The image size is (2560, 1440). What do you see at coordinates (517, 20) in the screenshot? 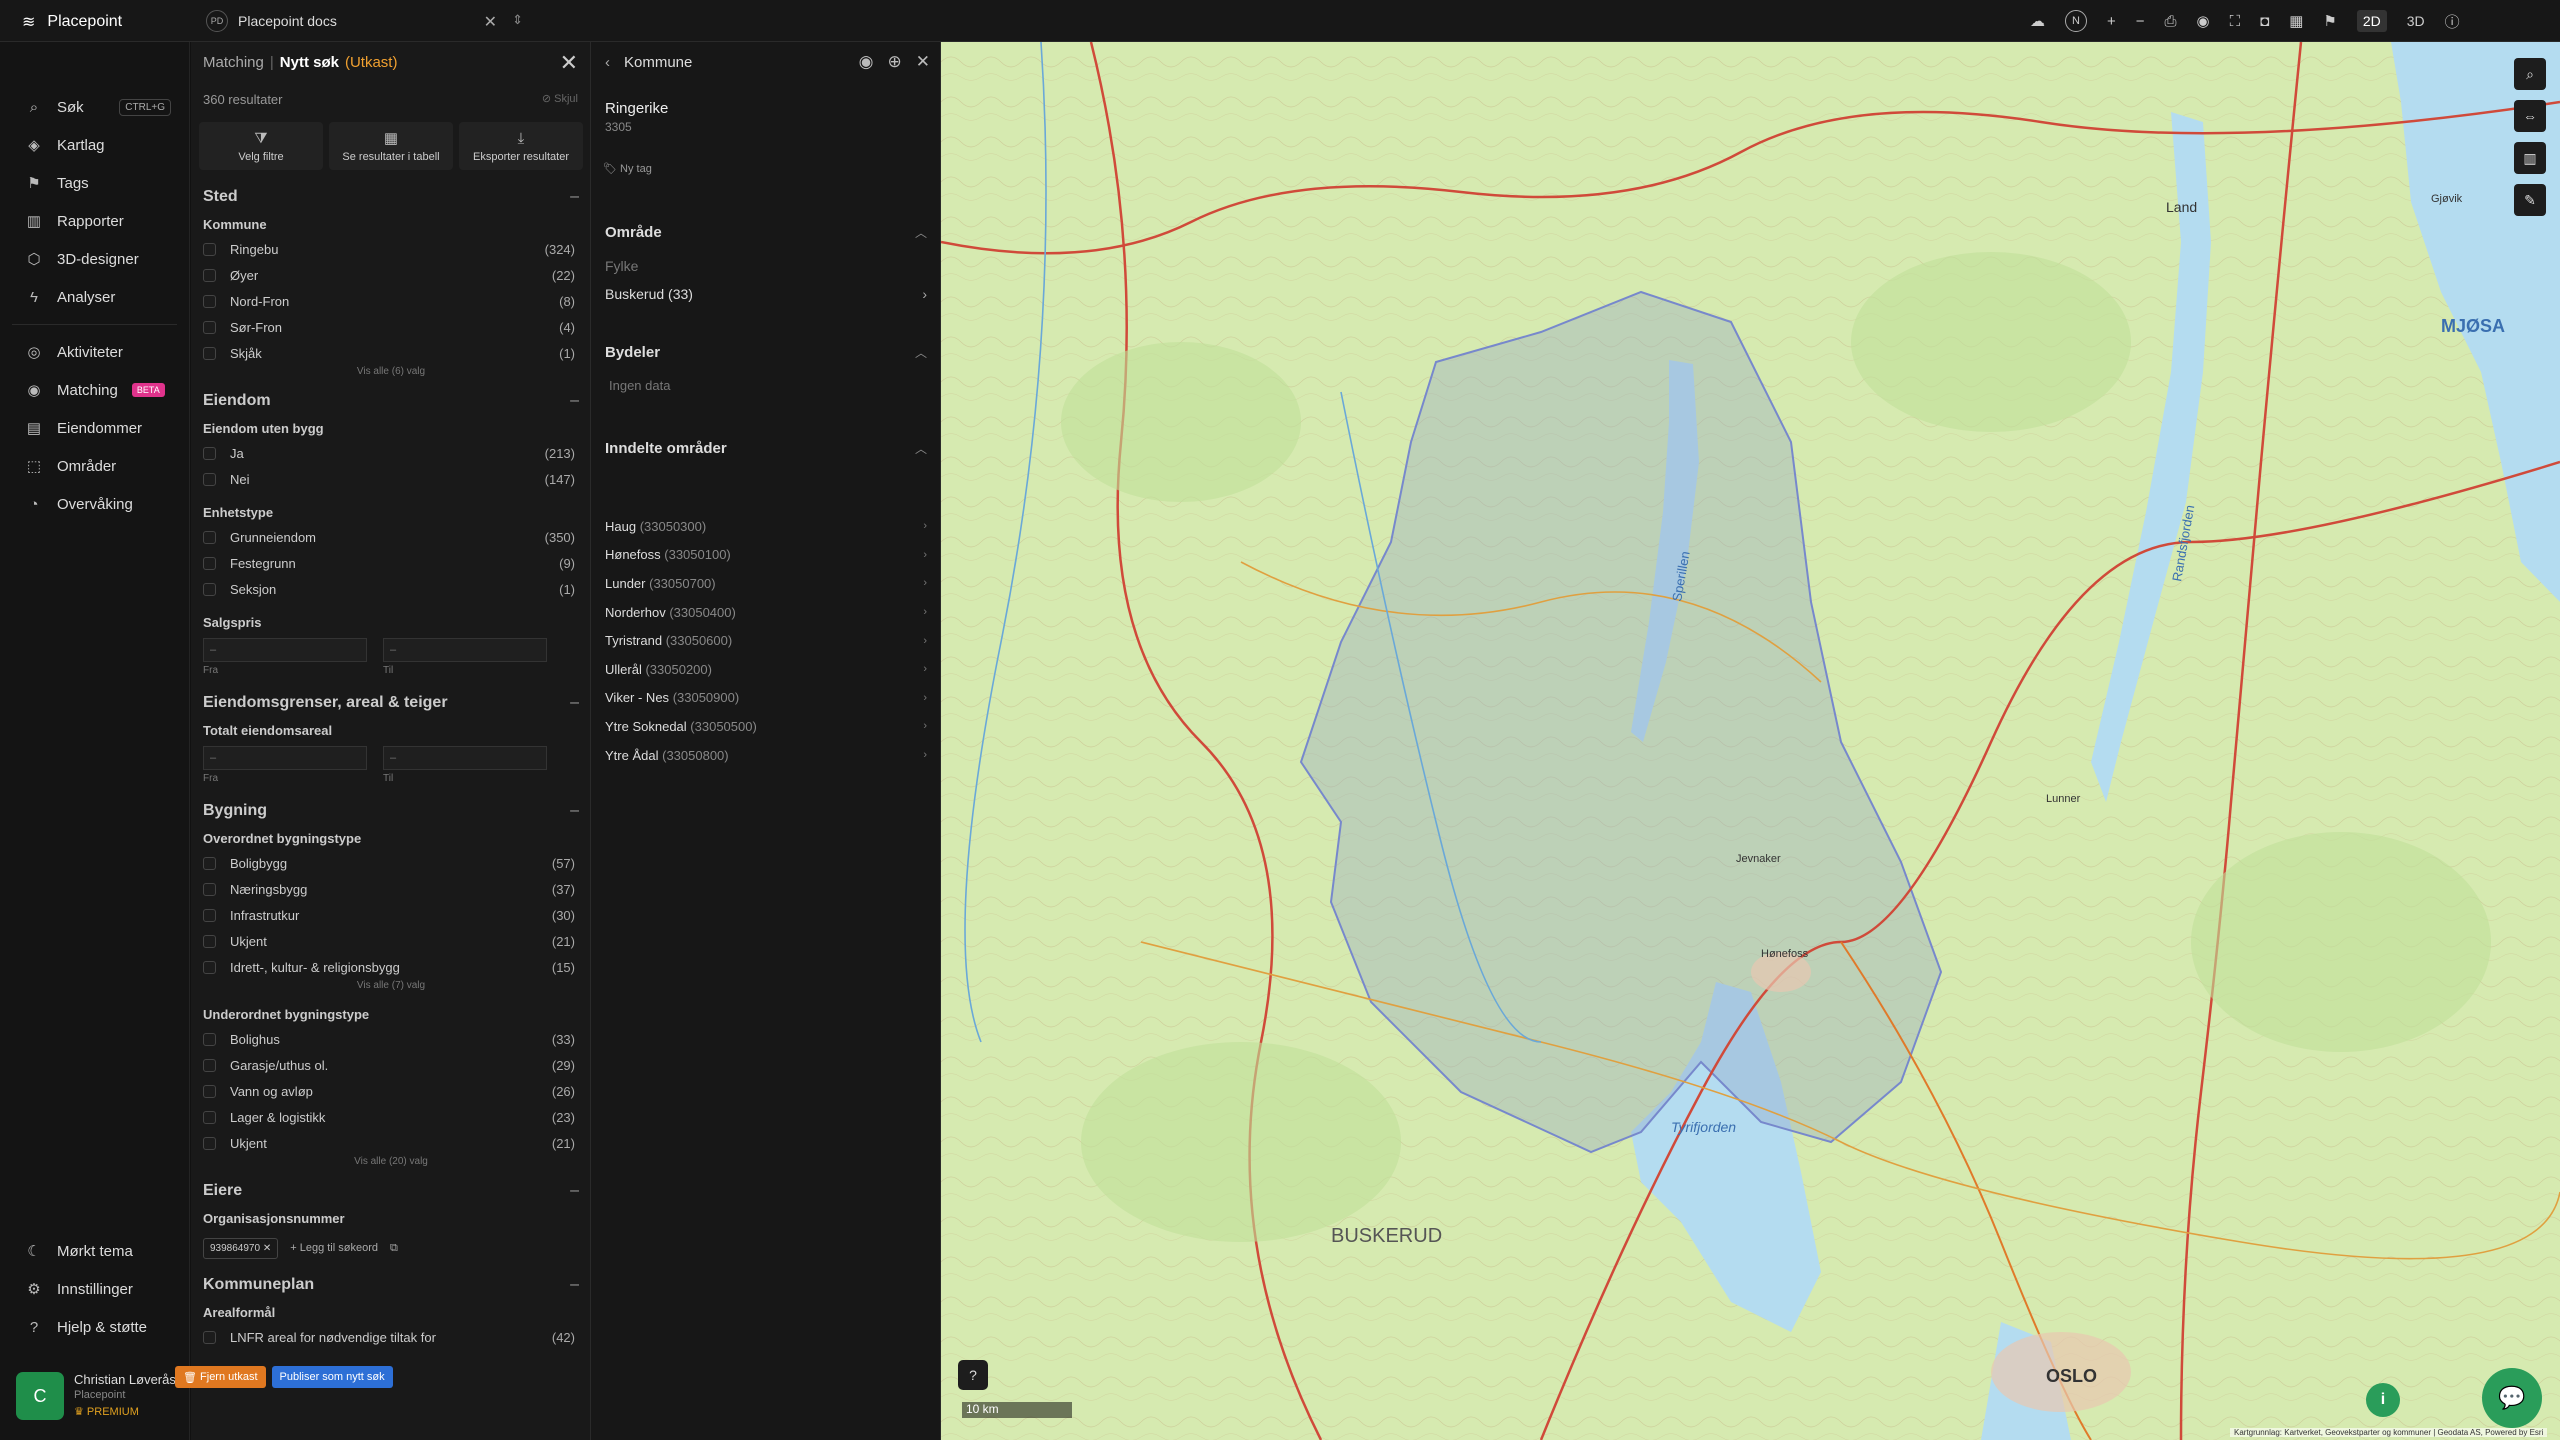
I see `chevron-updown-icon: ⇕` at bounding box center [517, 20].